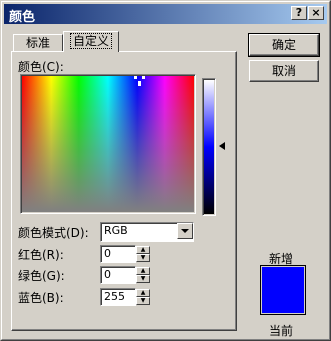  I want to click on blue-input: 255, so click(118, 297).